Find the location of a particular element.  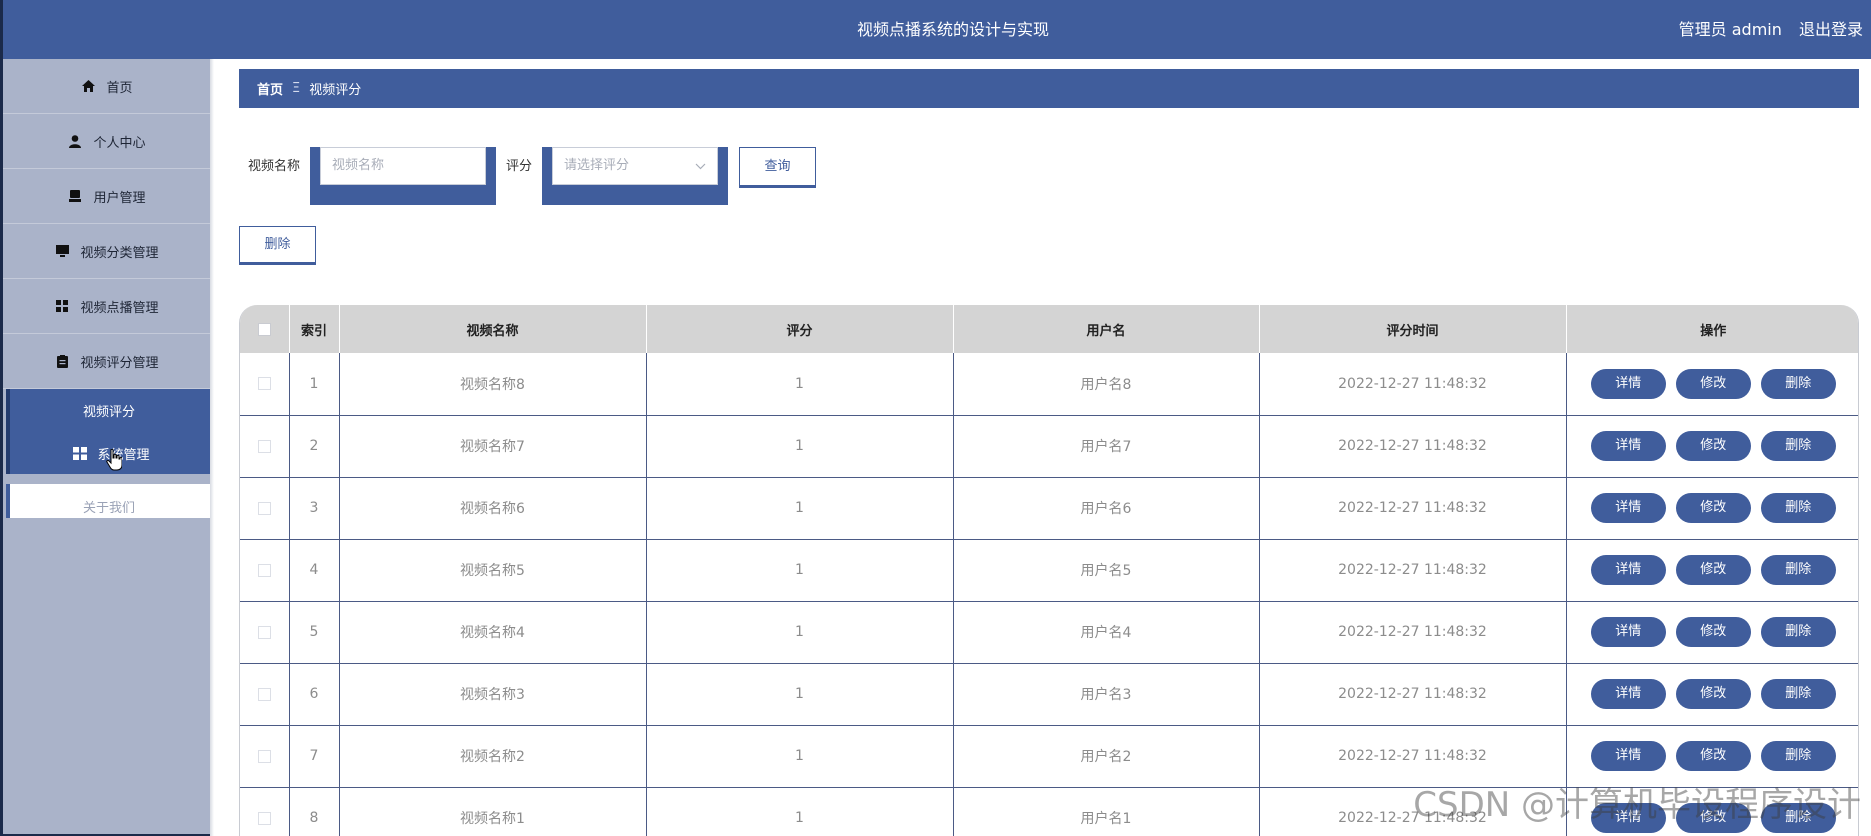

cell-username: 用户名5 is located at coordinates (1106, 570).